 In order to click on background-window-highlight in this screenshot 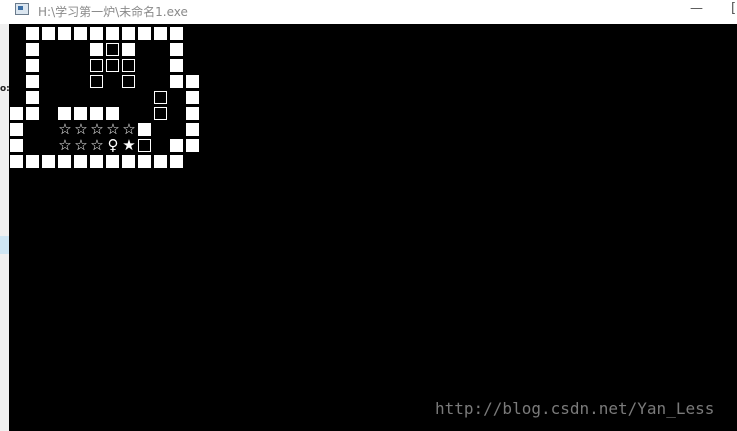, I will do `click(4, 245)`.